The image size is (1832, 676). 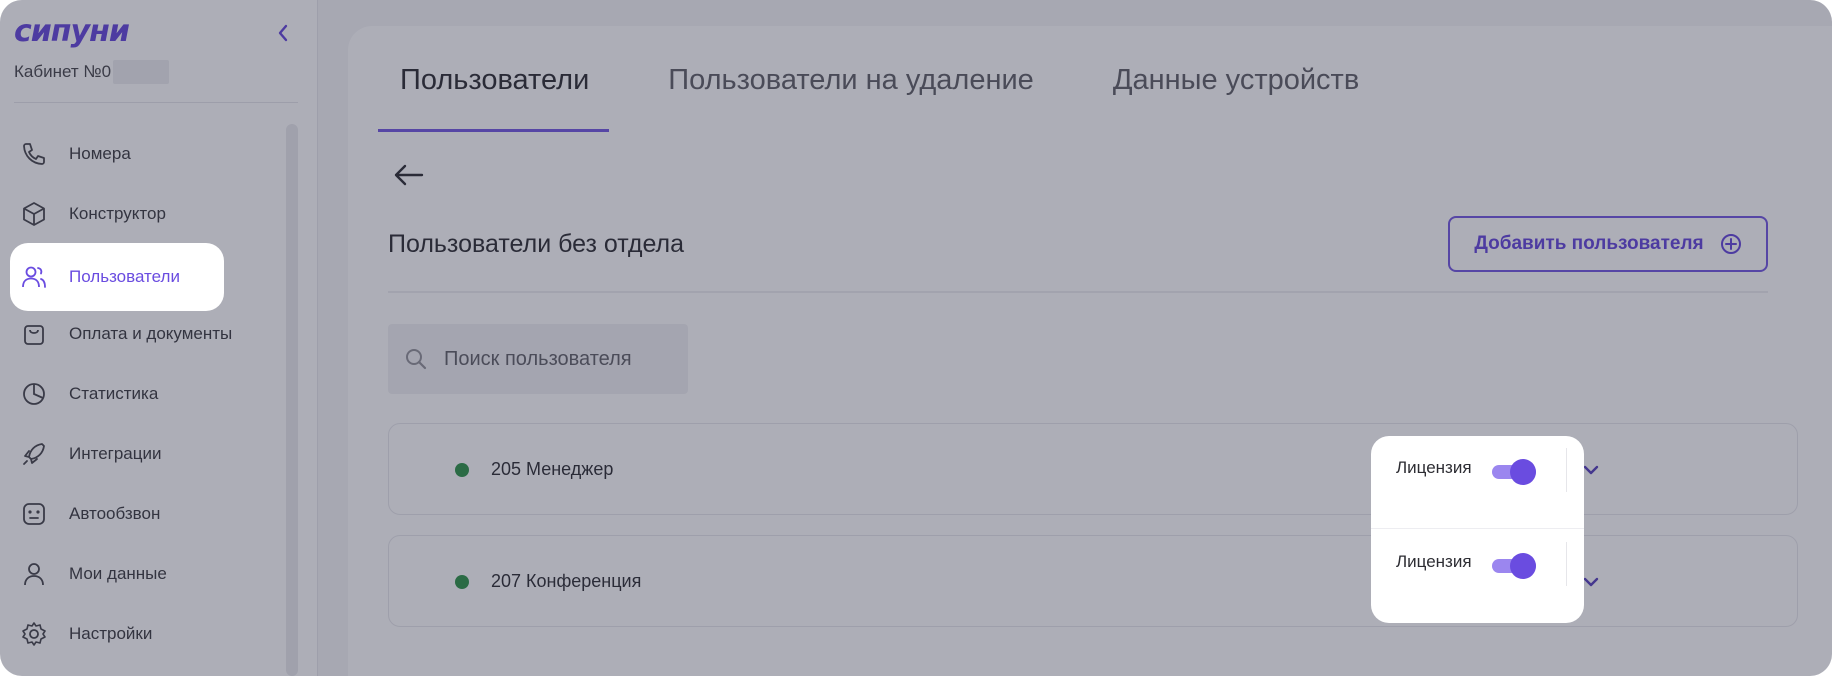 I want to click on phone-icon, so click(x=34, y=154).